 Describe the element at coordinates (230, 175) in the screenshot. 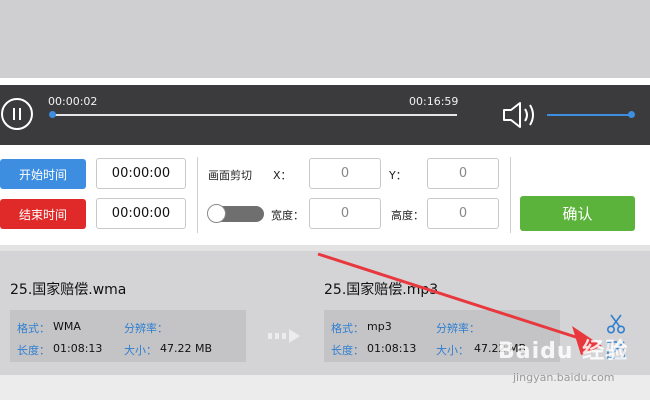

I see `crop-label: 画面剪切` at that location.